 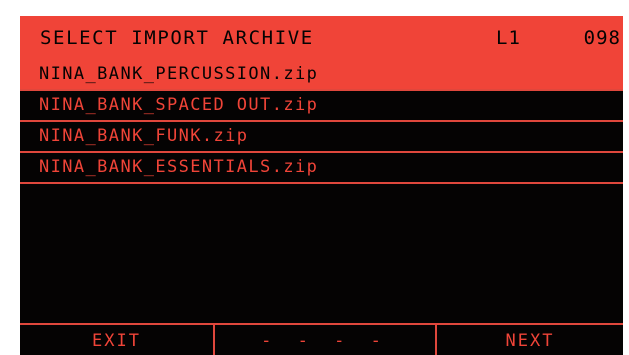 I want to click on layer-indicator: L1, so click(x=508, y=38).